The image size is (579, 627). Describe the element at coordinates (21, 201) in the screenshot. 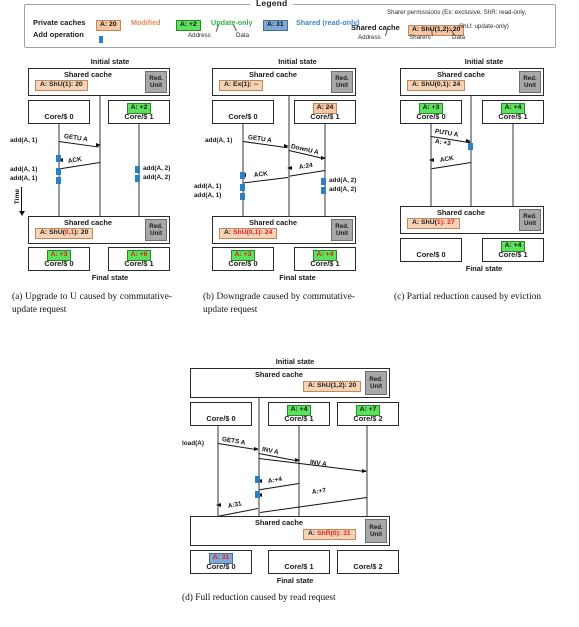

I see `panel-a-time-arrow-icon` at that location.